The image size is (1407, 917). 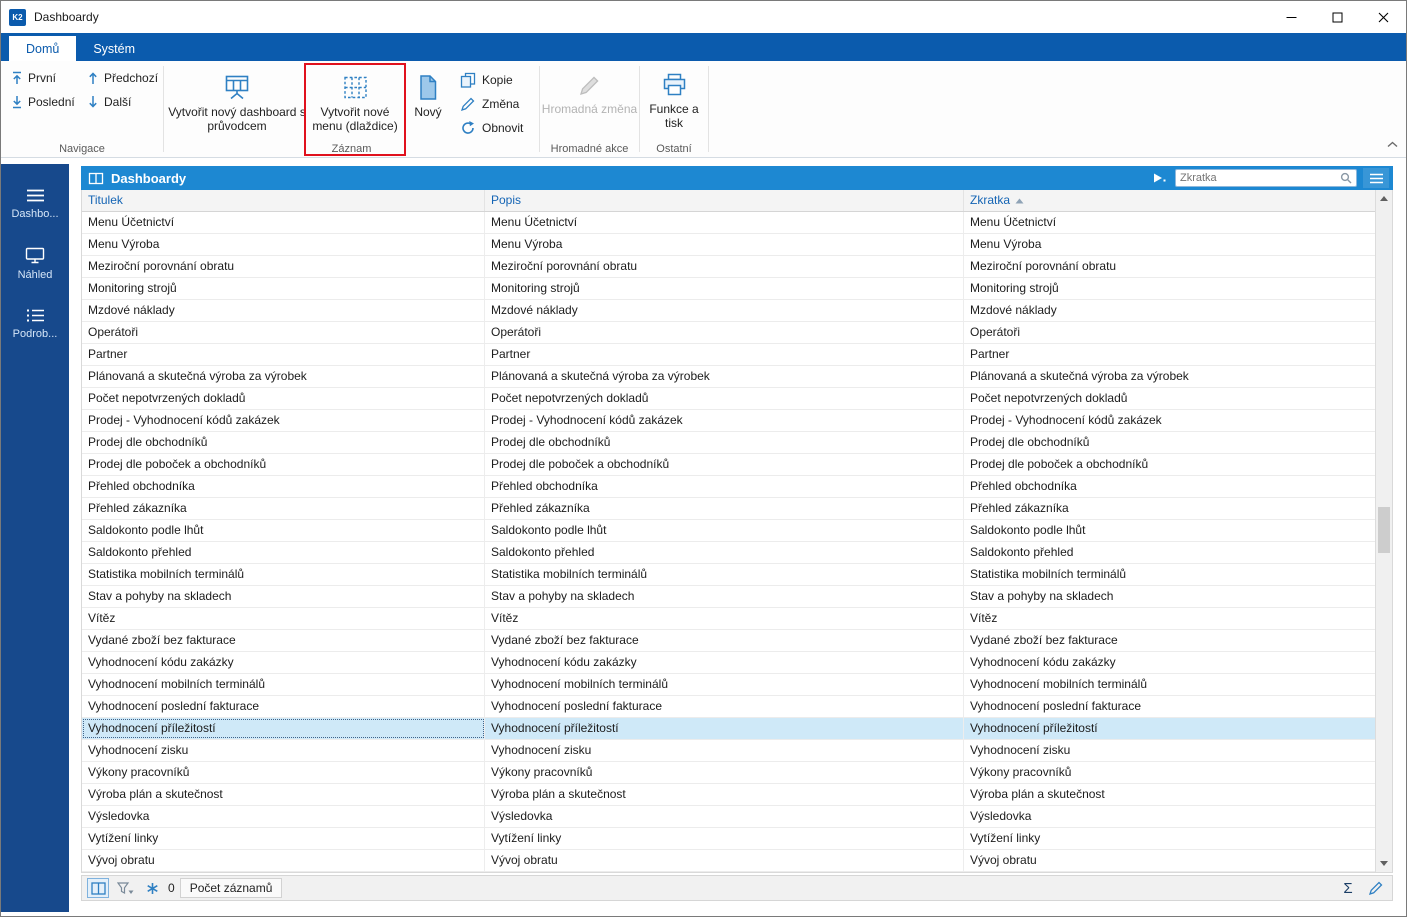 I want to click on cell-titulek: Operátoři, so click(x=283, y=332).